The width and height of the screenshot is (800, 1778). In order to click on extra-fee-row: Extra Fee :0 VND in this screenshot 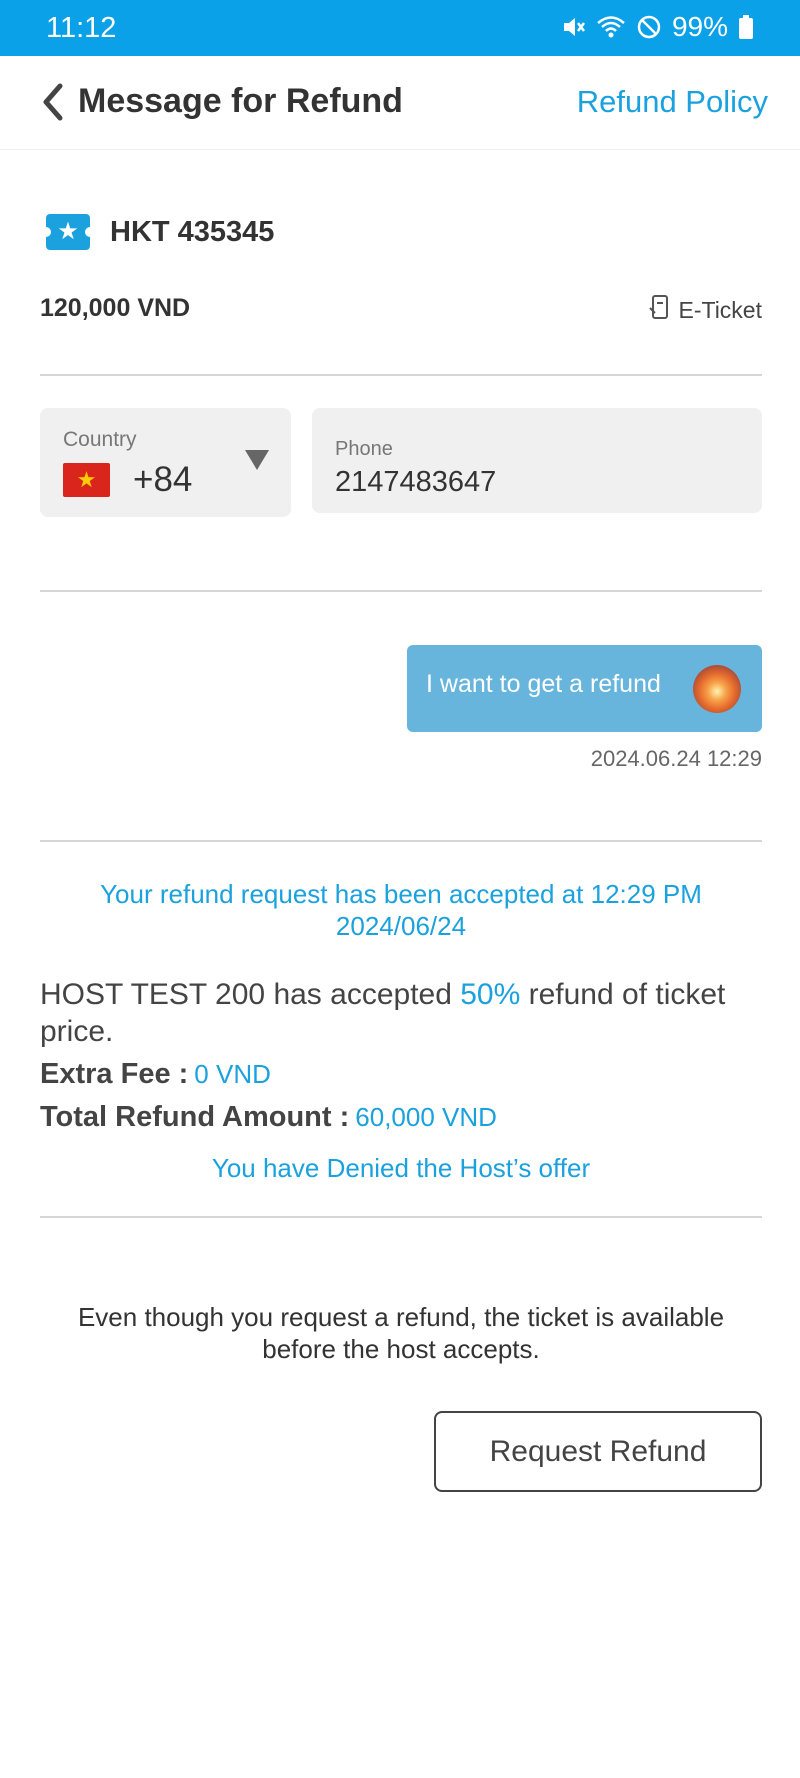, I will do `click(155, 1074)`.